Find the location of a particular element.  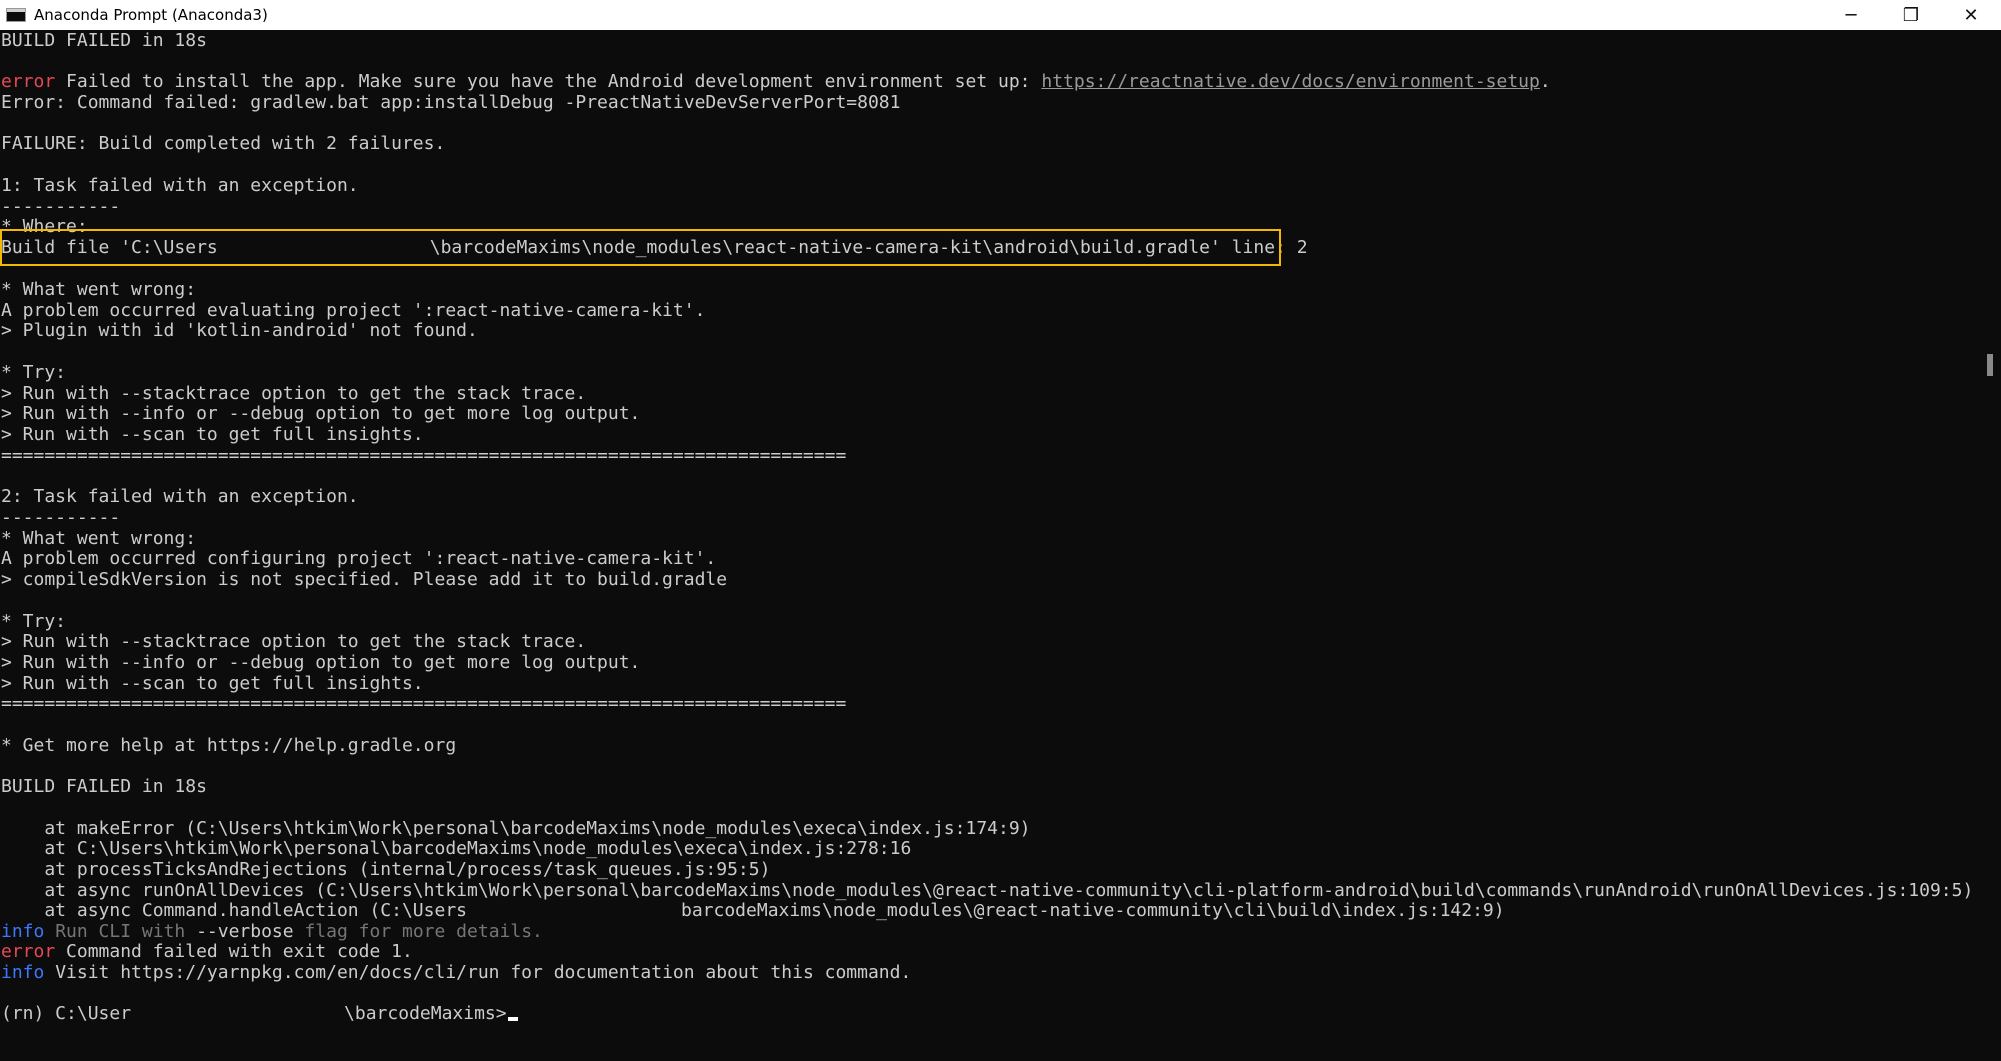

minimize-icon: ─ is located at coordinates (1851, 15).